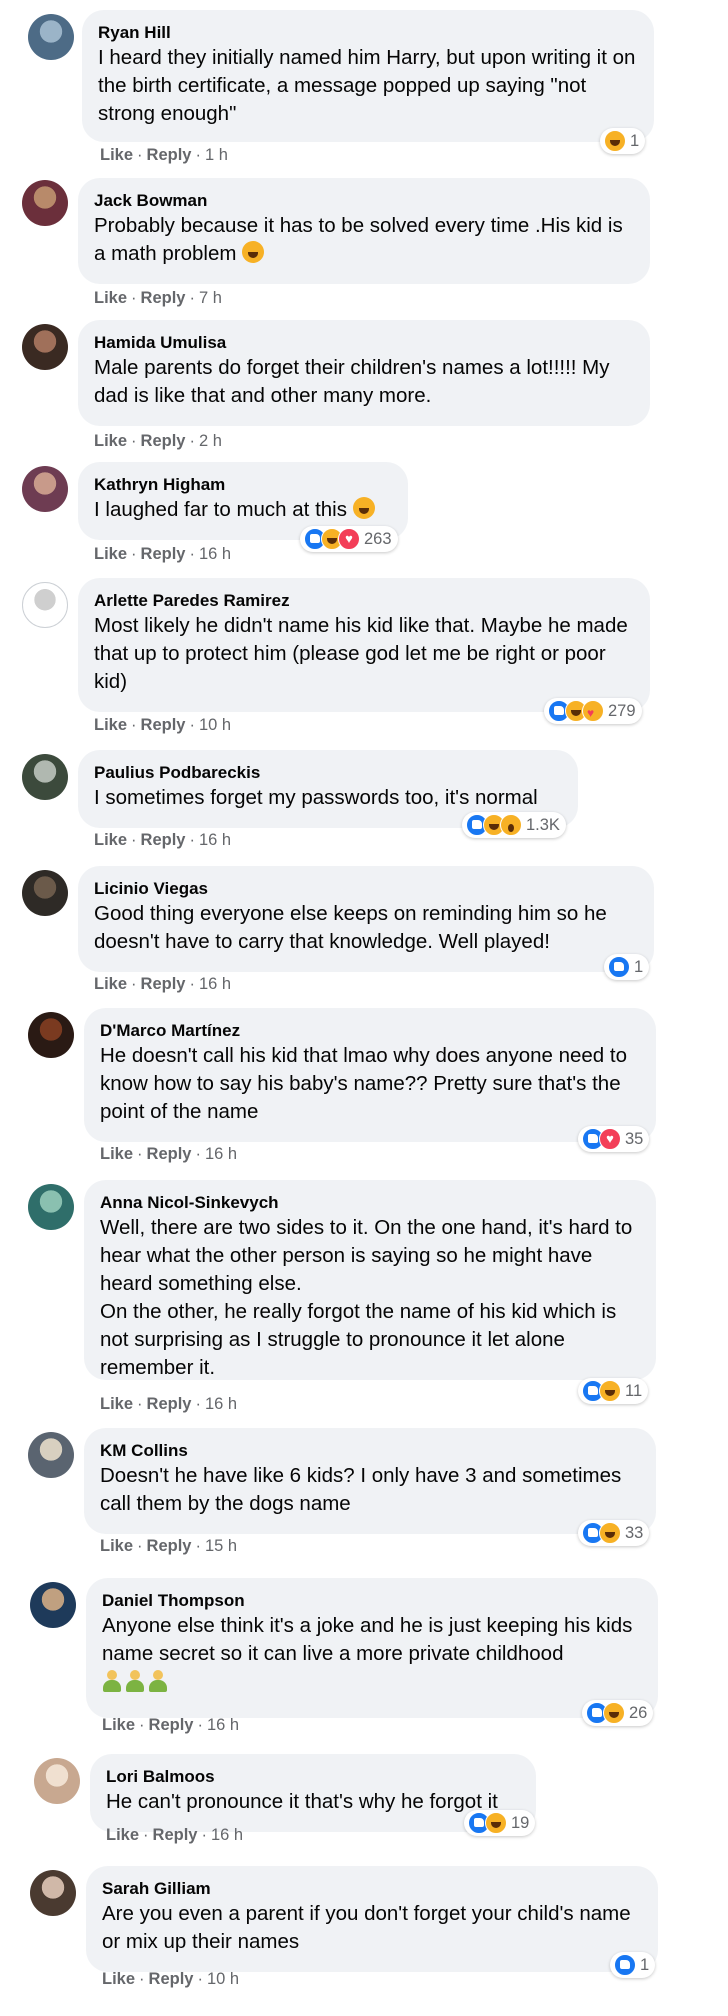 Image resolution: width=728 pixels, height=2016 pixels. I want to click on reaction-count: 1, so click(645, 1964).